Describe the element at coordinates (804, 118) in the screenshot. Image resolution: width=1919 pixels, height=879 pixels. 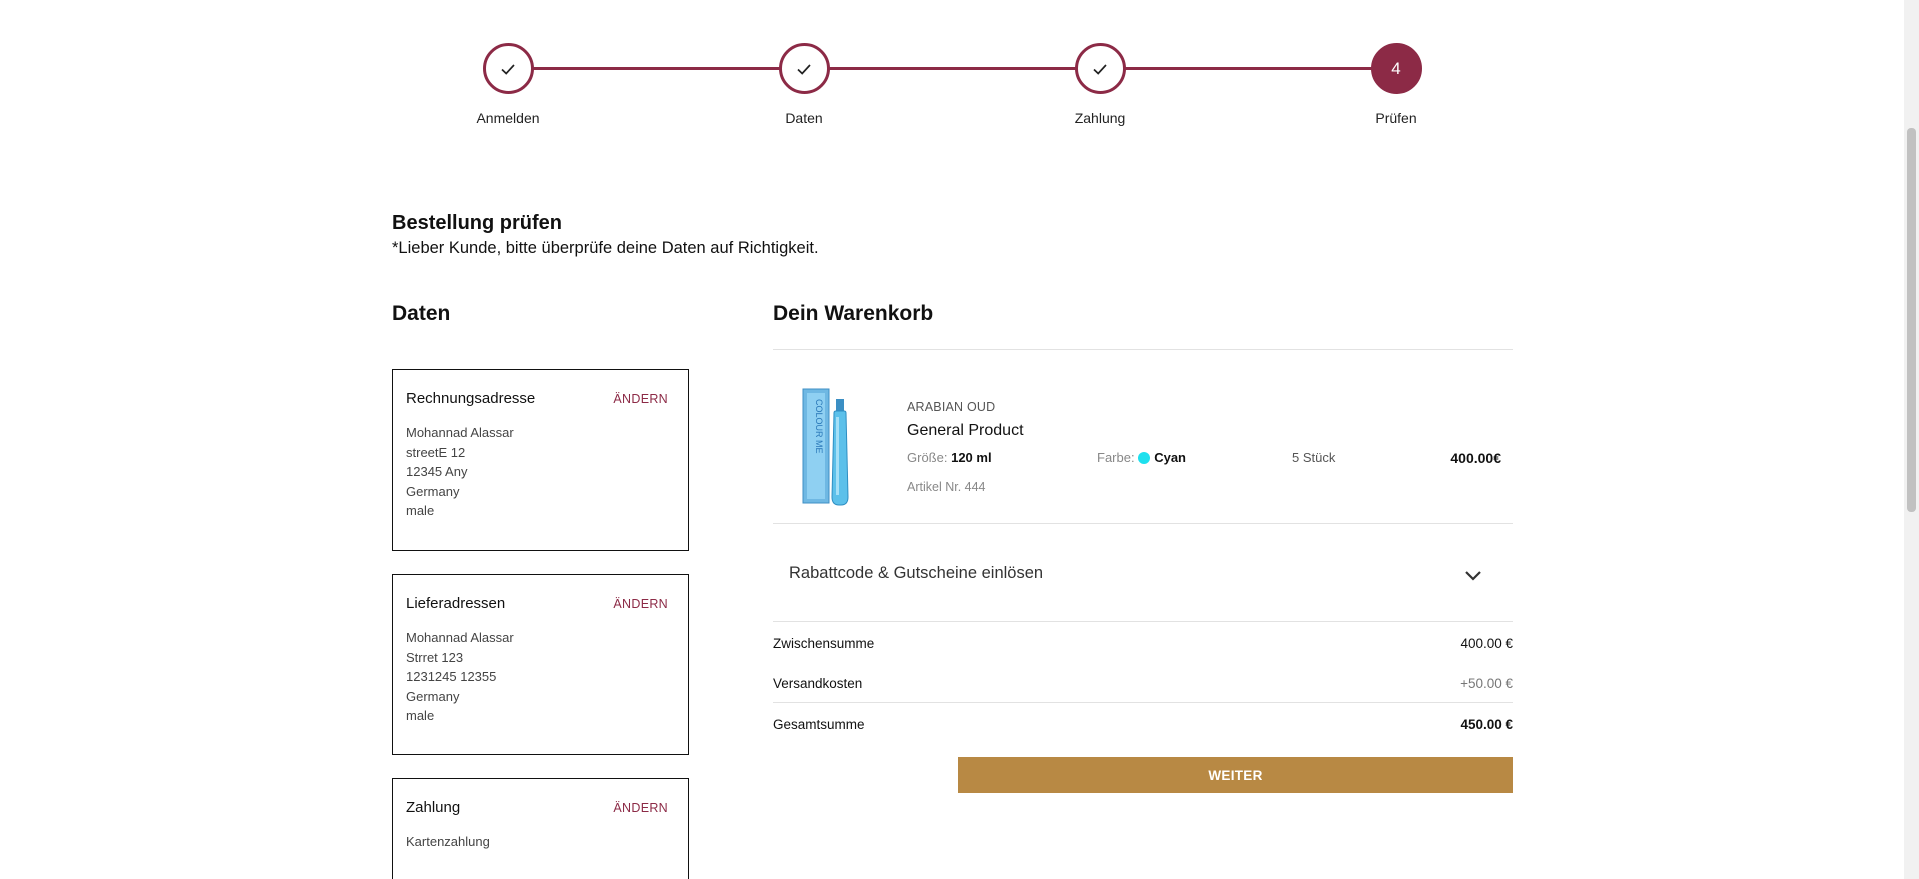
I see `step-label: Daten` at that location.